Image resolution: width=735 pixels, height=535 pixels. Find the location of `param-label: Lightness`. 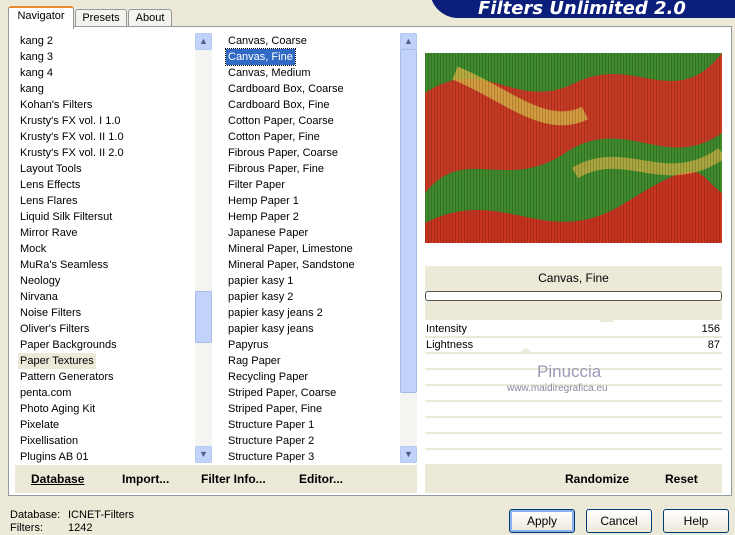

param-label: Lightness is located at coordinates (450, 345).